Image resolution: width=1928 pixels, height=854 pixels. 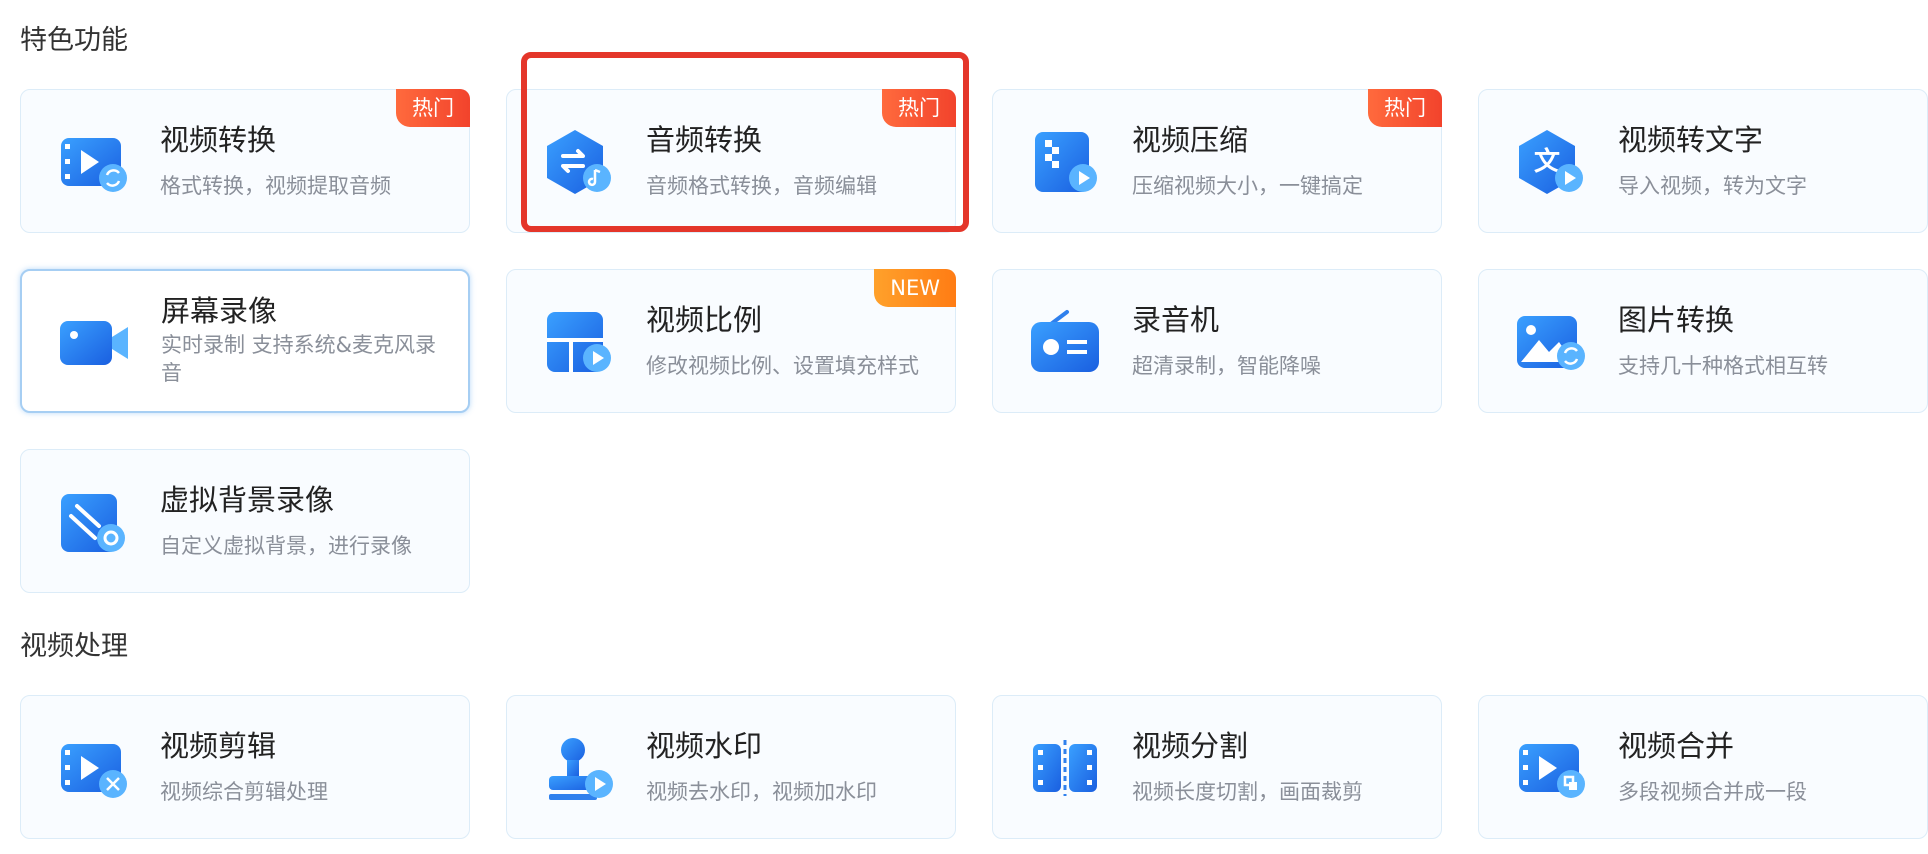 I want to click on card-desc: 超清录制，智能降噪, so click(x=1226, y=366).